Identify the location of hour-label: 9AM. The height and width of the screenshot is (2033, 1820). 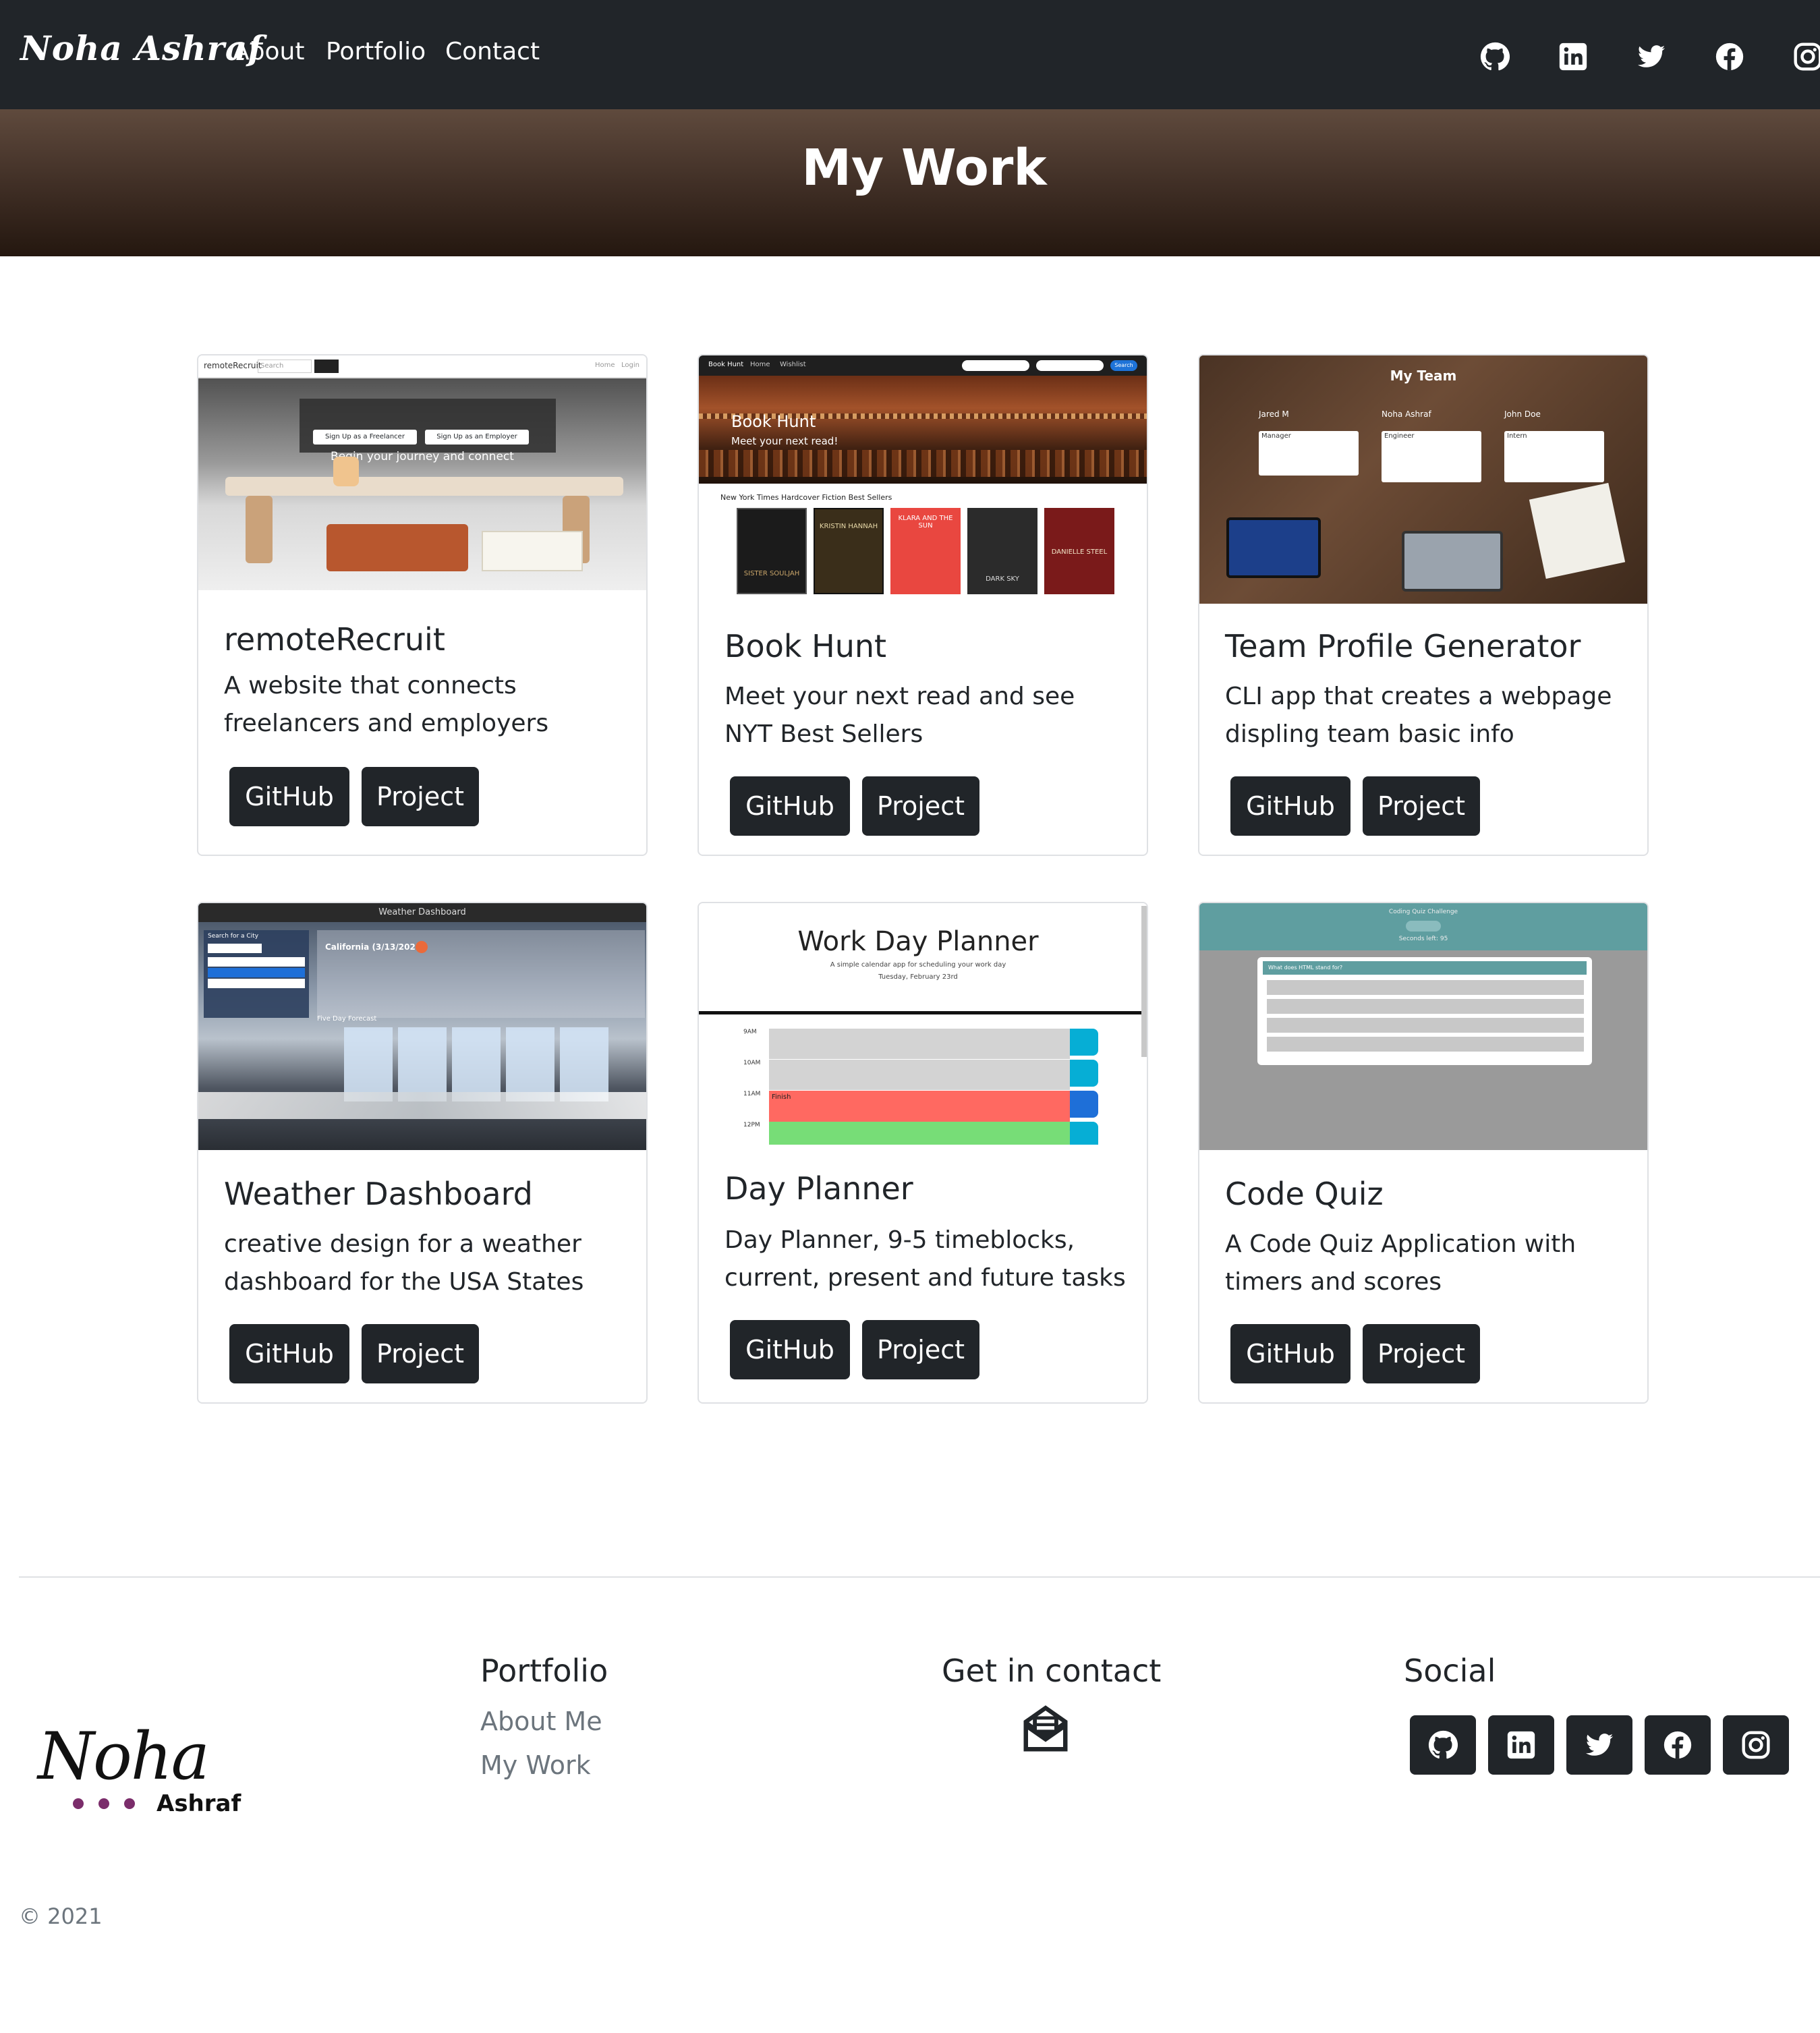
(750, 1032).